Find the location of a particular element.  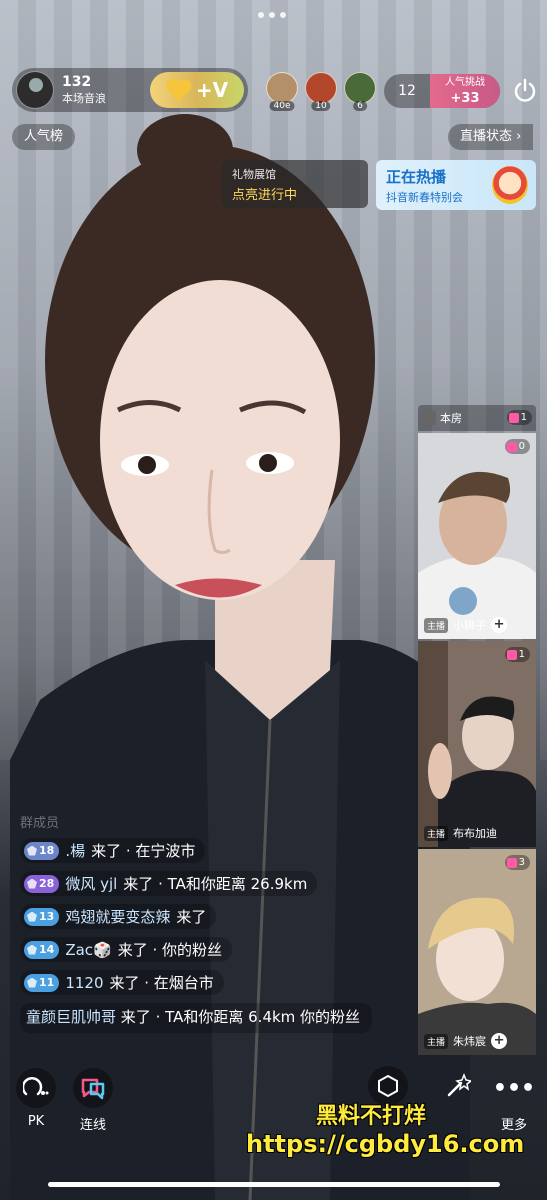

cohost-label: 主播 布布加迪 is located at coordinates (460, 833).